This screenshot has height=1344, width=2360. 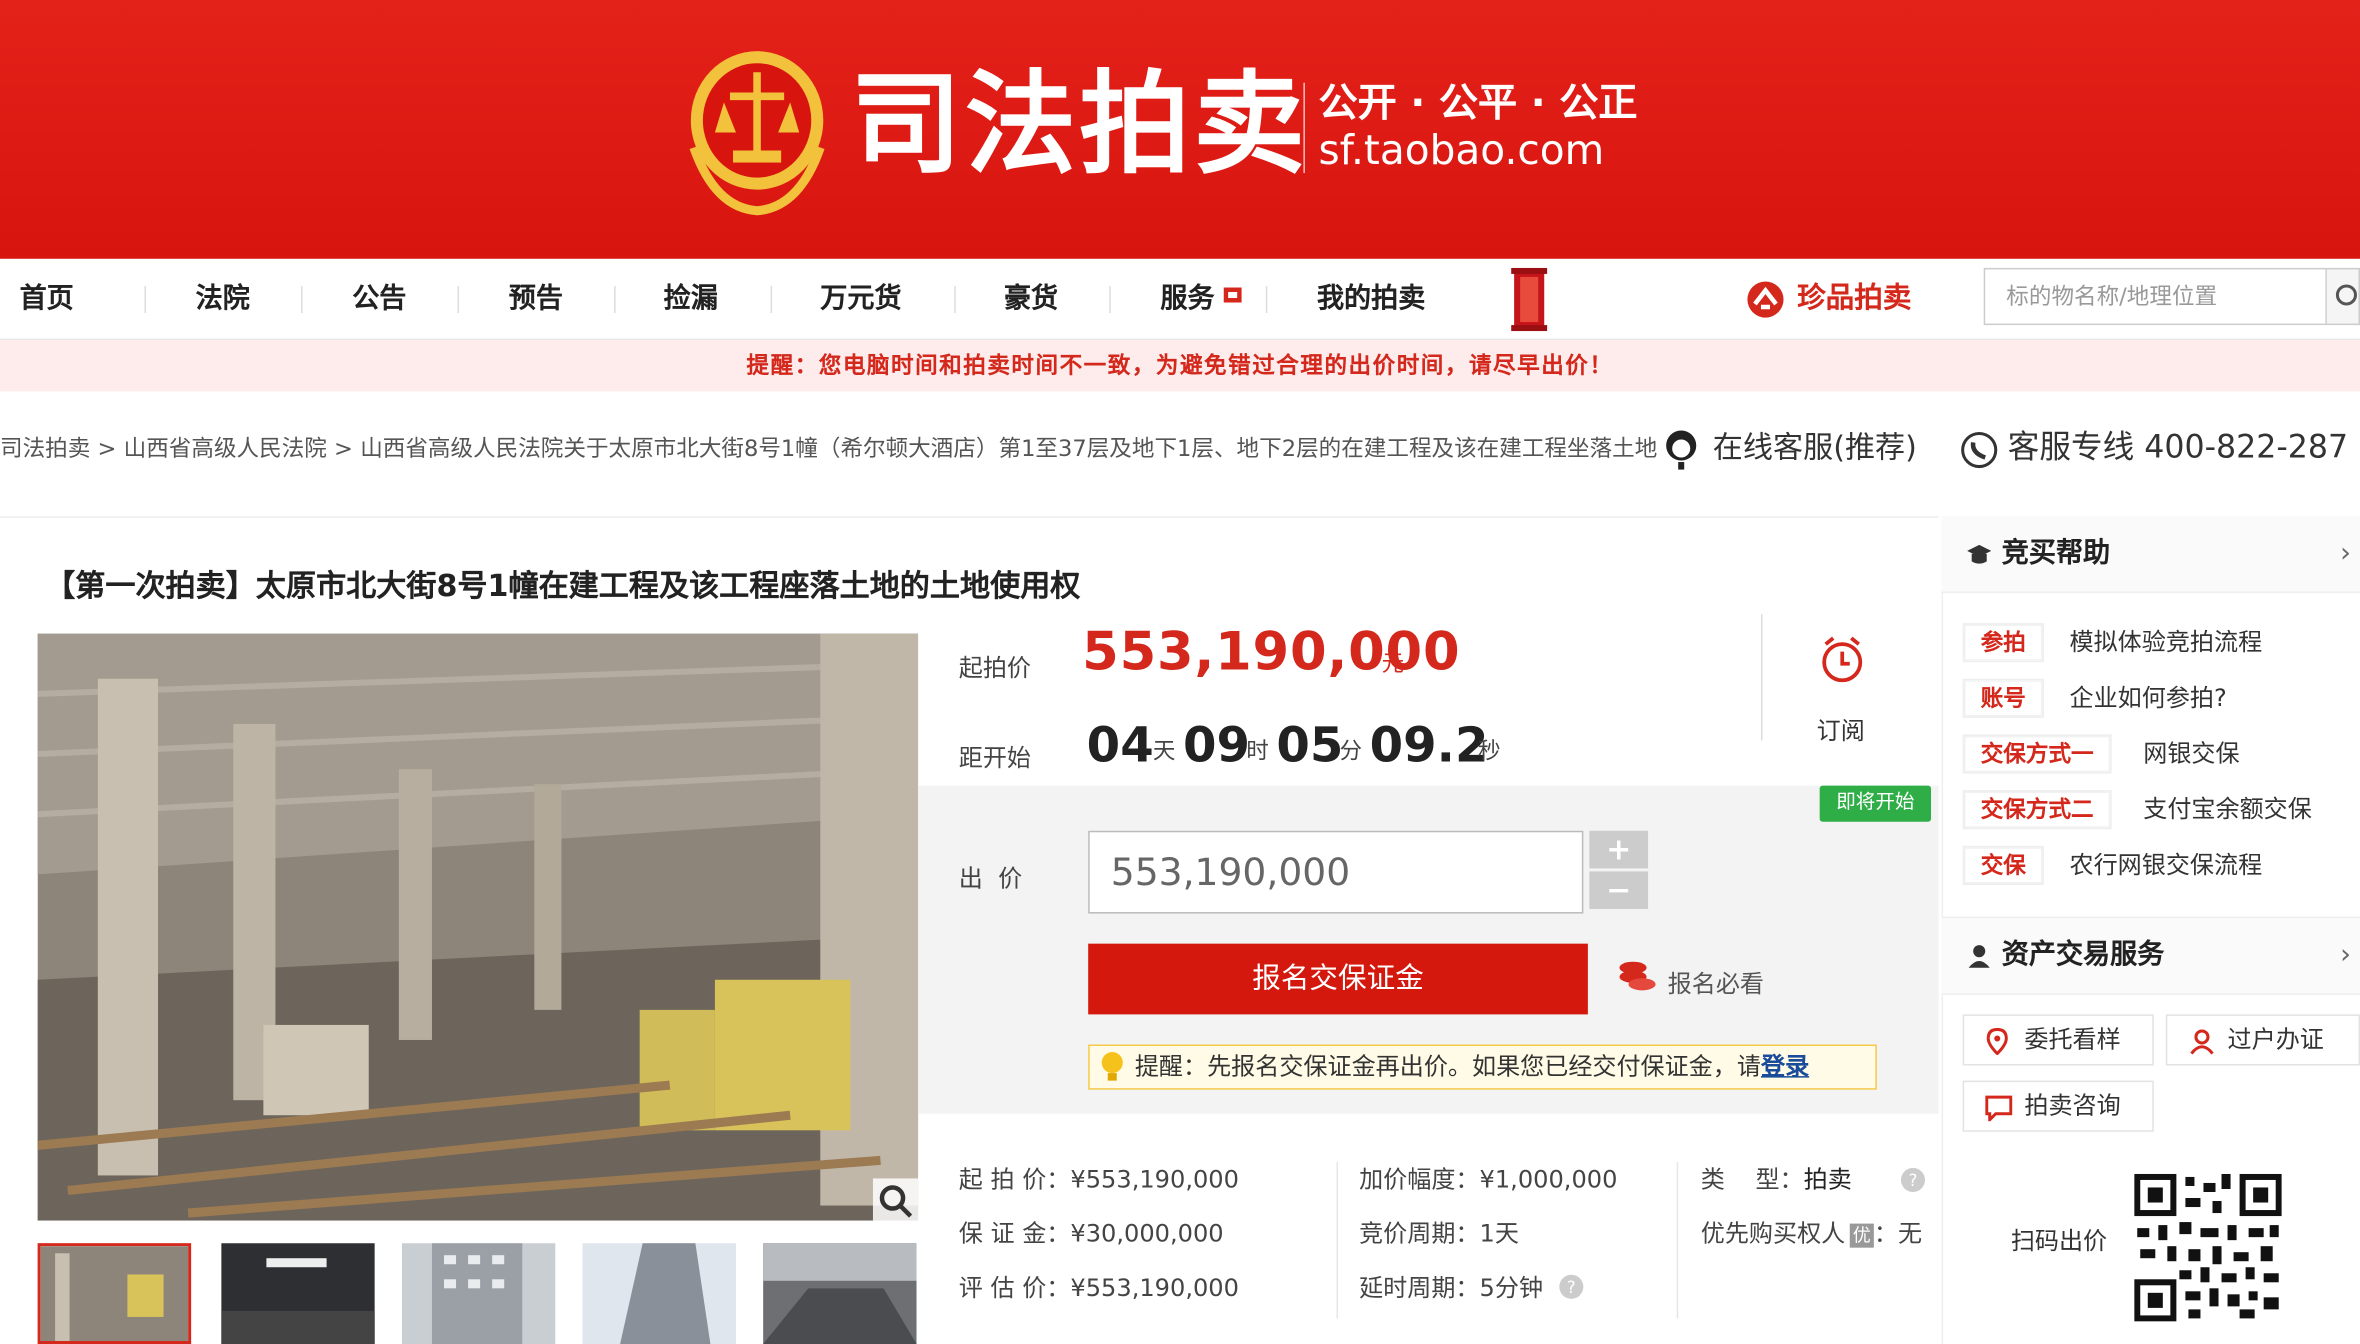 I want to click on search-button, so click(x=2343, y=296).